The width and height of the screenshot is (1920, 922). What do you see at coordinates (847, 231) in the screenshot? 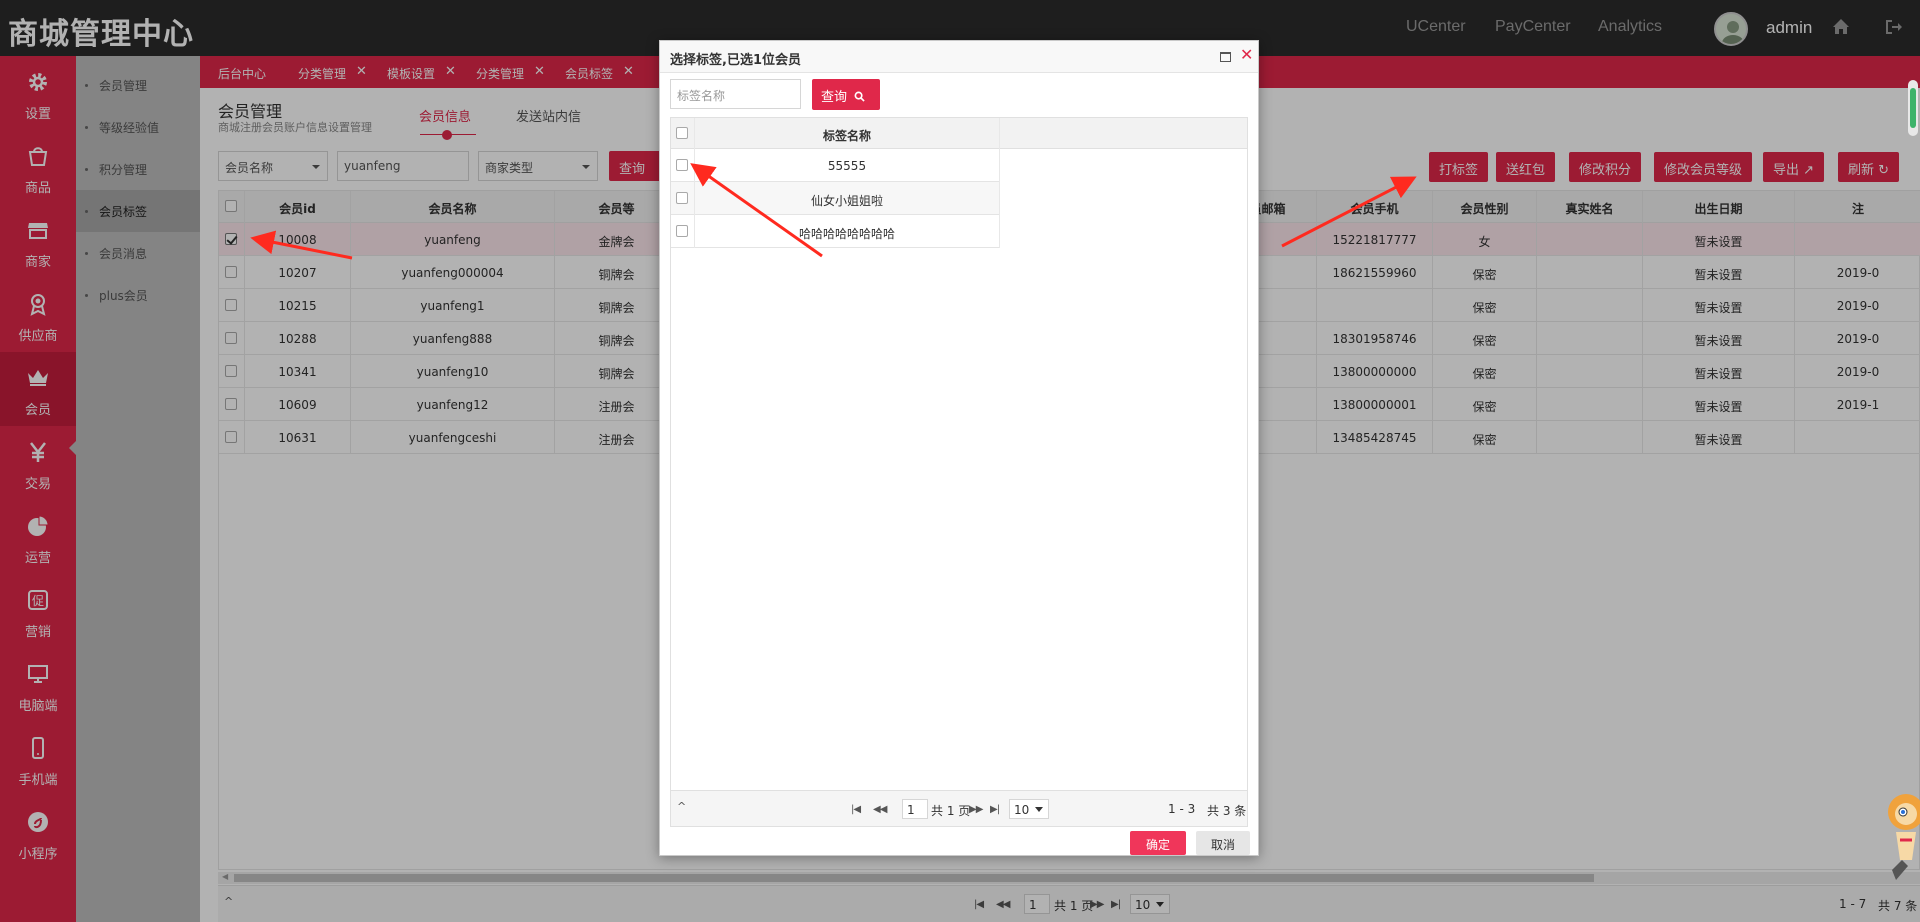
I see `tag-name: 哈哈哈哈哈哈哈哈` at bounding box center [847, 231].